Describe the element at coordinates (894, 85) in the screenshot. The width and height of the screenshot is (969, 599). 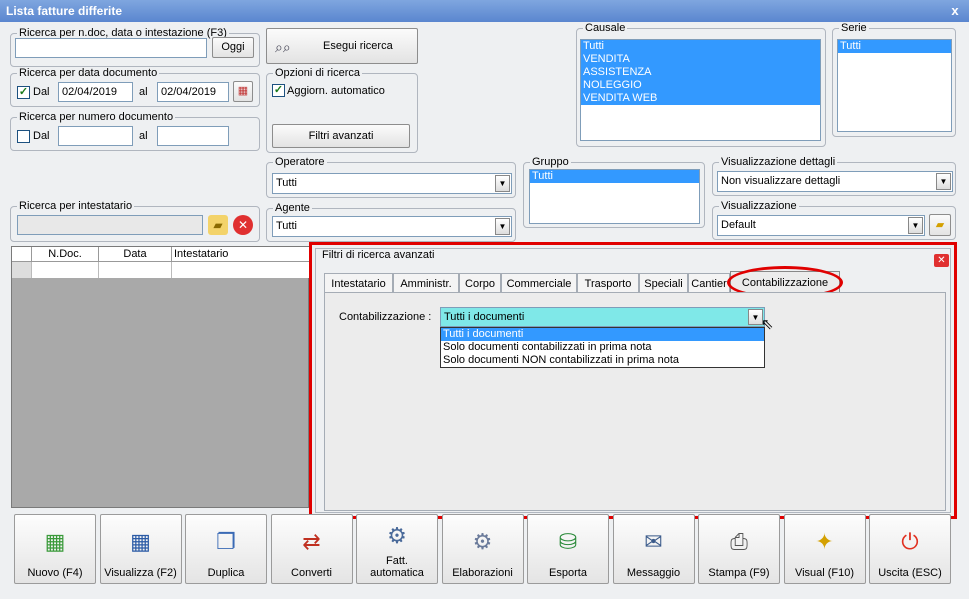
I see `serie-list: Tutti` at that location.